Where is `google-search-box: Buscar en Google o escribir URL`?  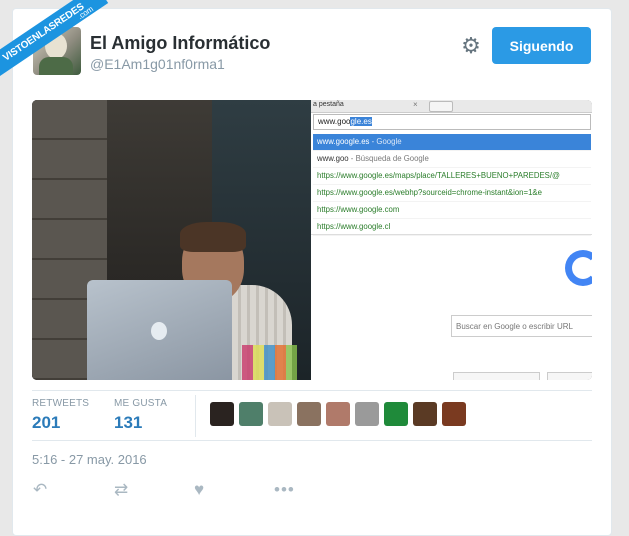
google-search-box: Buscar en Google o escribir URL is located at coordinates (521, 326).